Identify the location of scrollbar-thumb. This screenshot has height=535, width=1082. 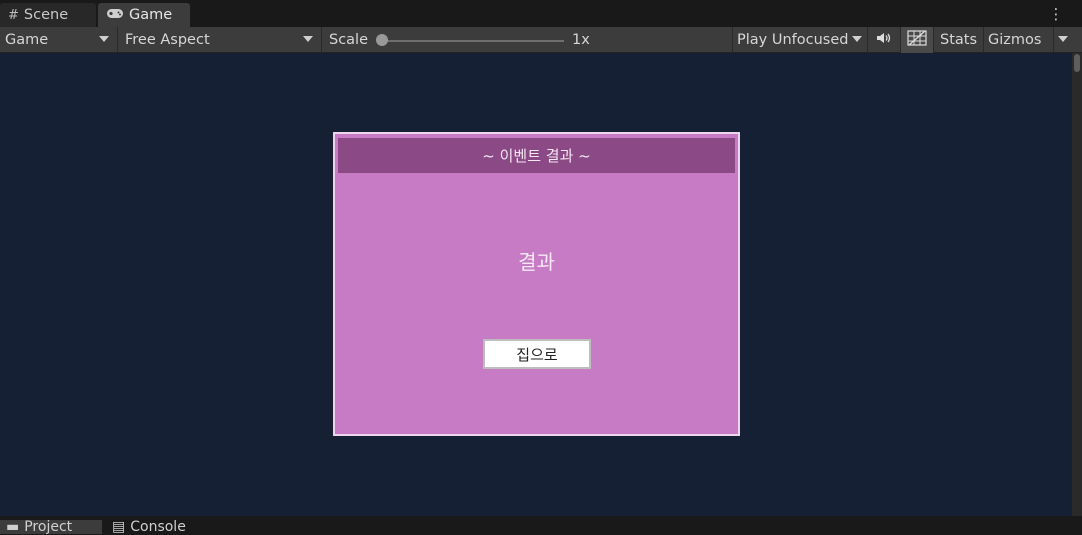
(1077, 63).